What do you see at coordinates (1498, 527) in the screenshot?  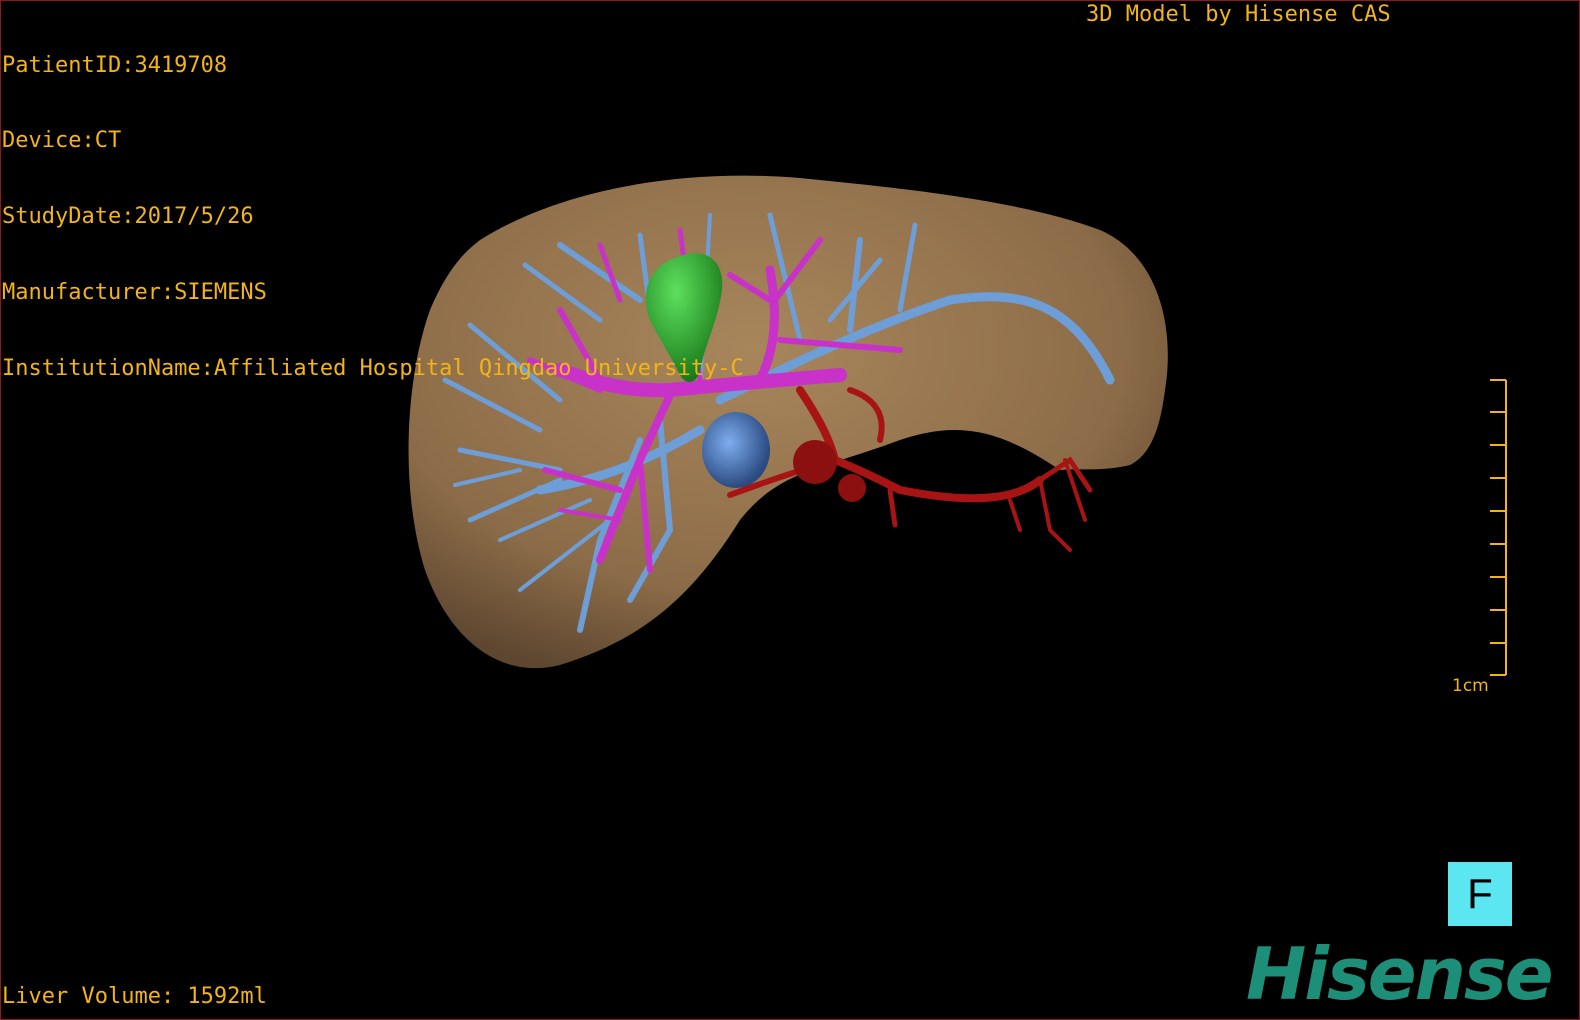 I see `scale-bar` at bounding box center [1498, 527].